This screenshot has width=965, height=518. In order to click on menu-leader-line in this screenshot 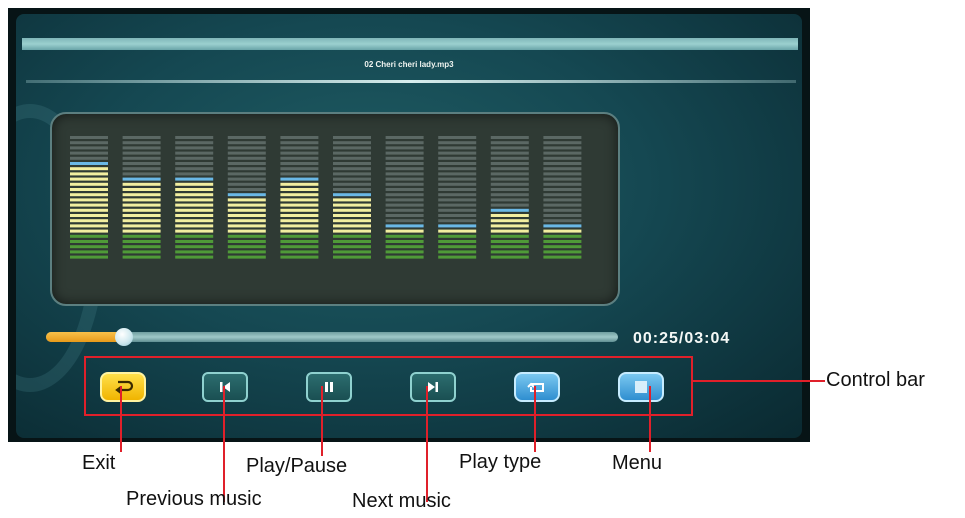, I will do `click(650, 419)`.